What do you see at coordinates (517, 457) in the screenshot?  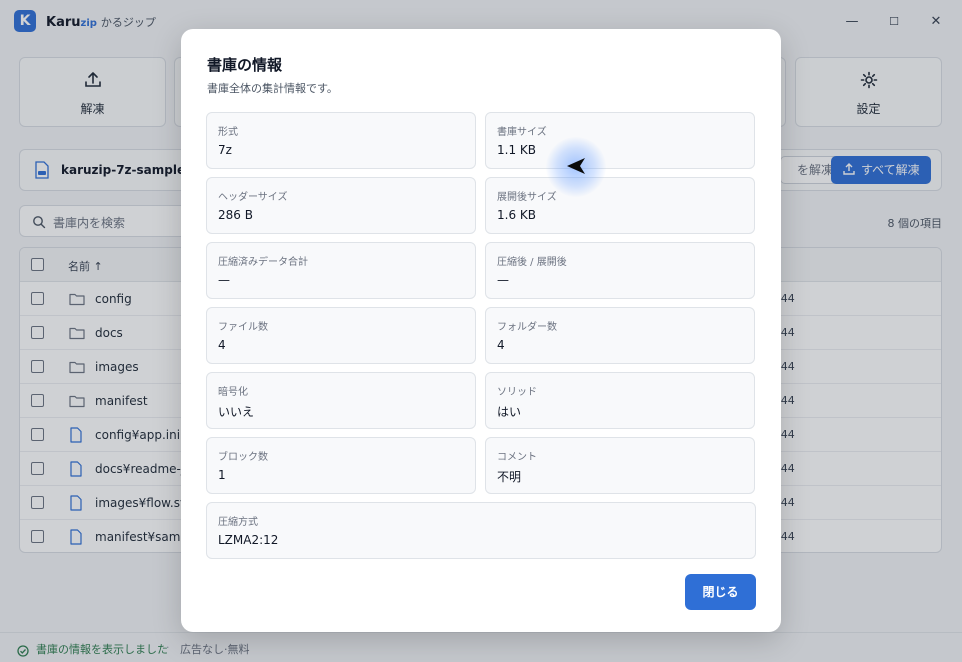 I see `info-label: コメント` at bounding box center [517, 457].